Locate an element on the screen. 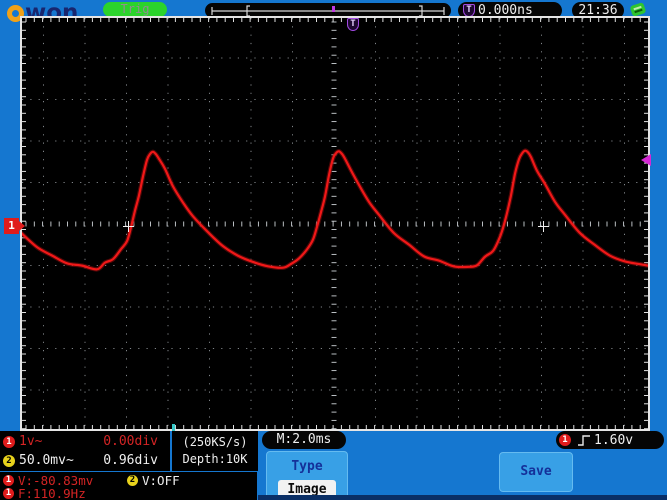  ch1-position-marker: 1 is located at coordinates (14, 226).